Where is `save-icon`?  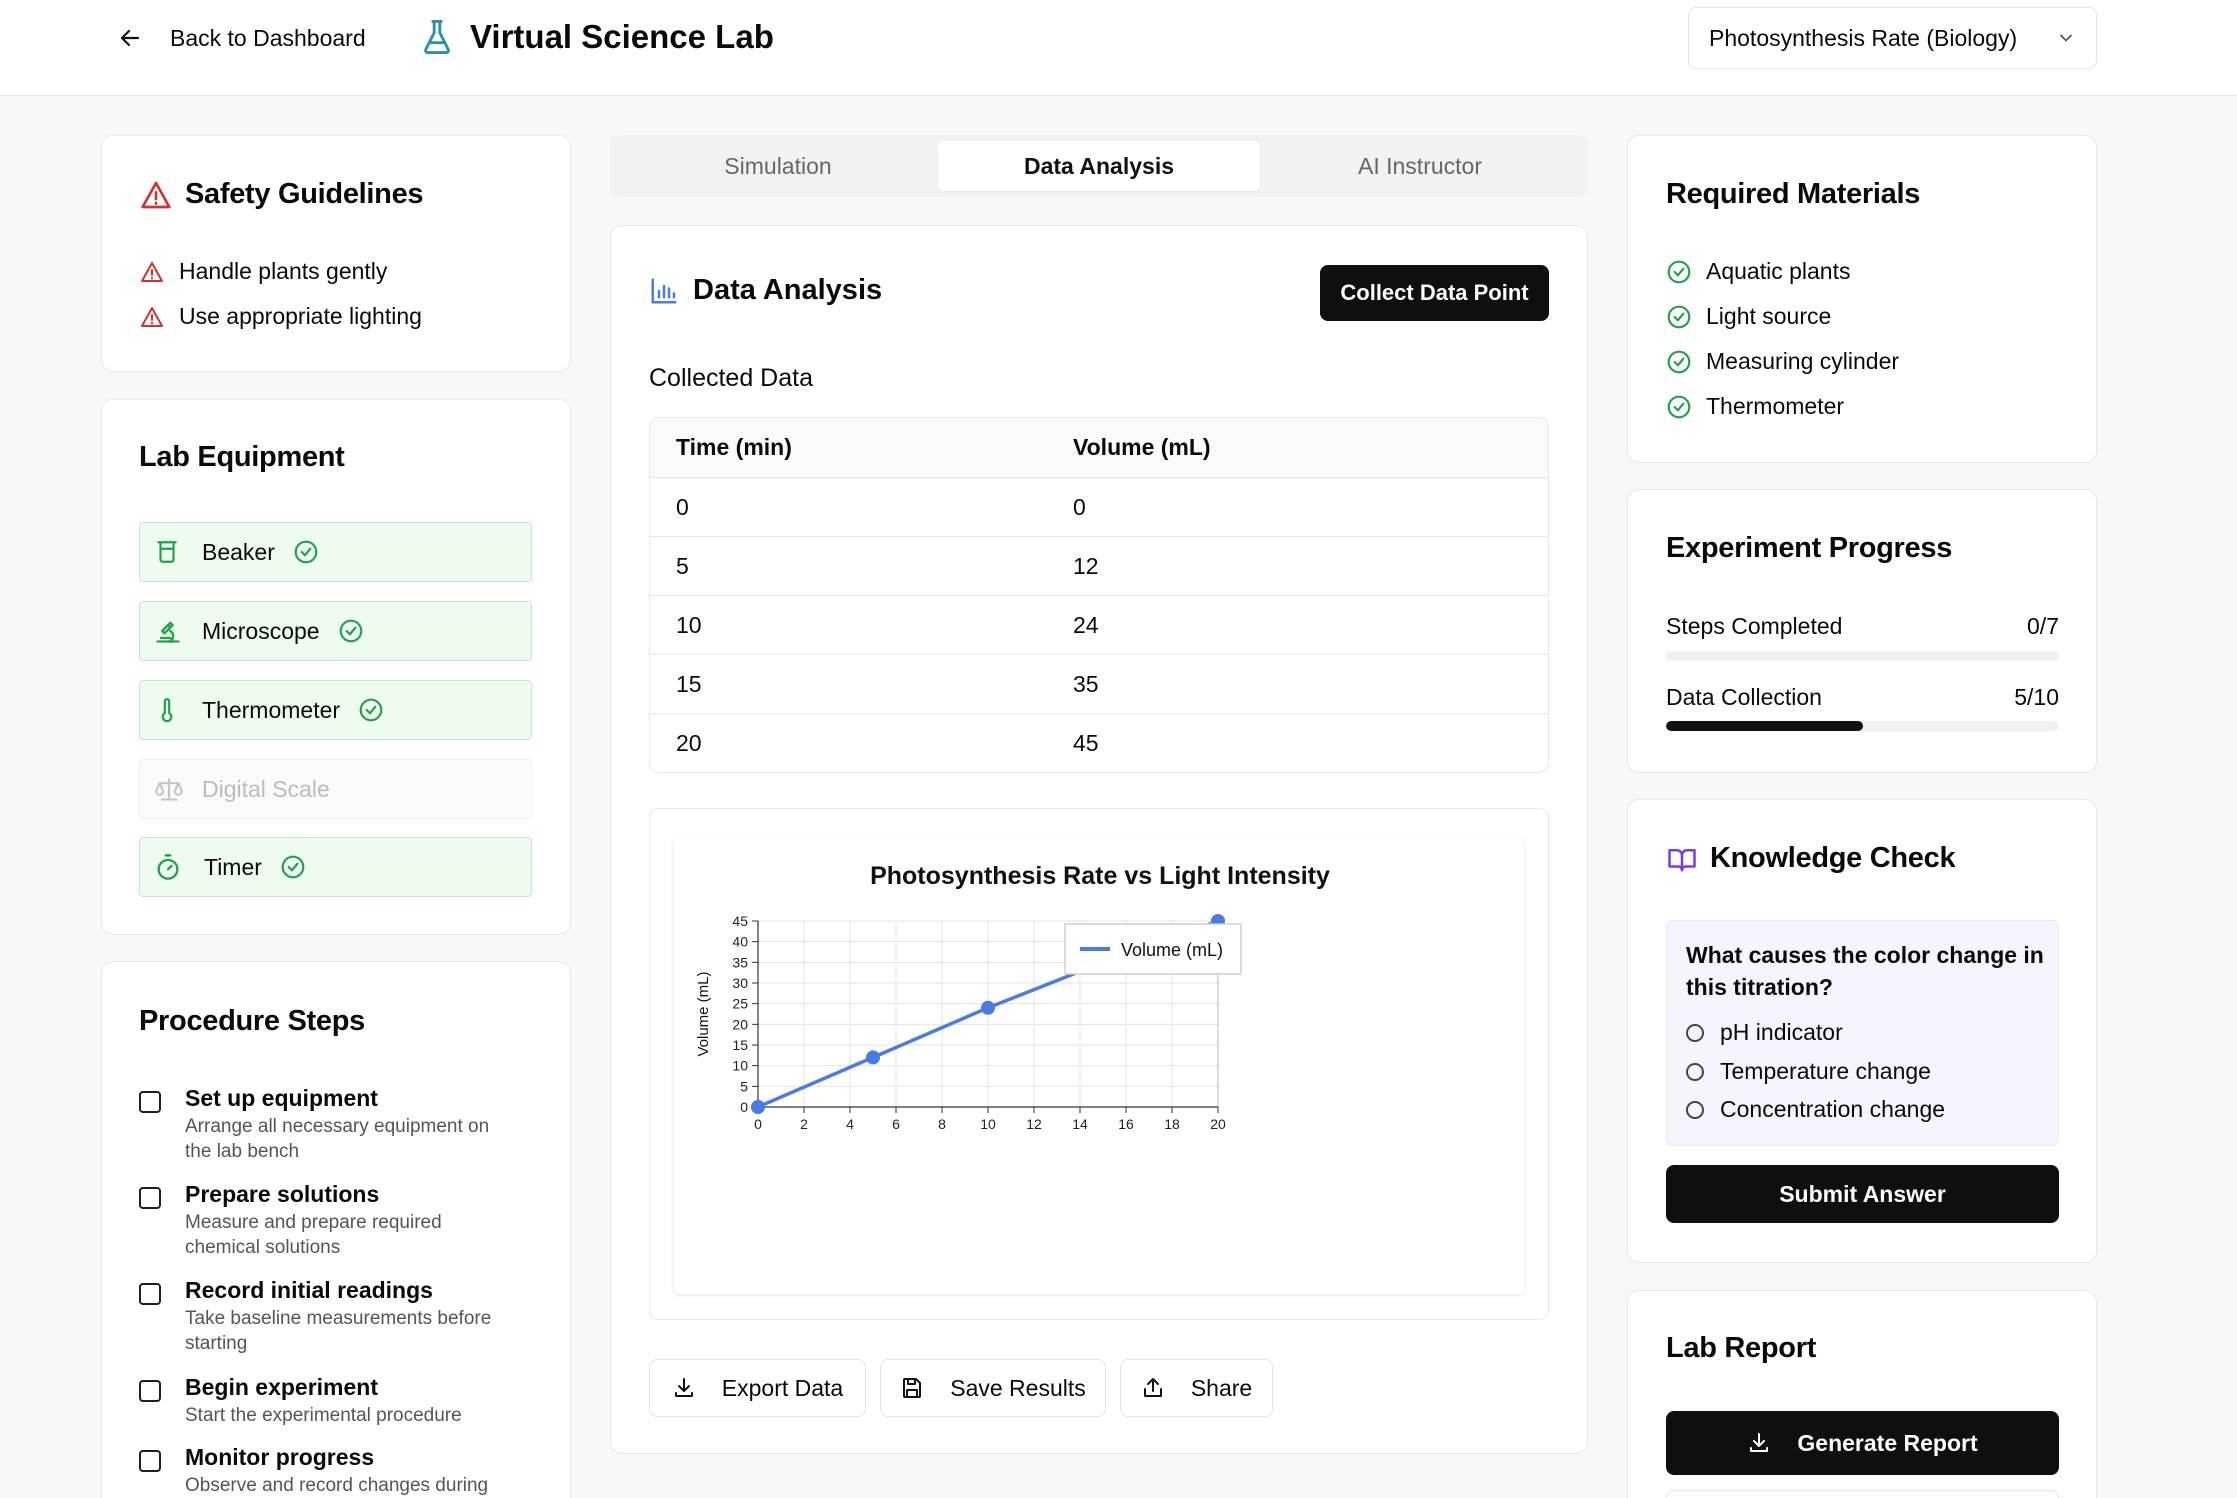 save-icon is located at coordinates (912, 1388).